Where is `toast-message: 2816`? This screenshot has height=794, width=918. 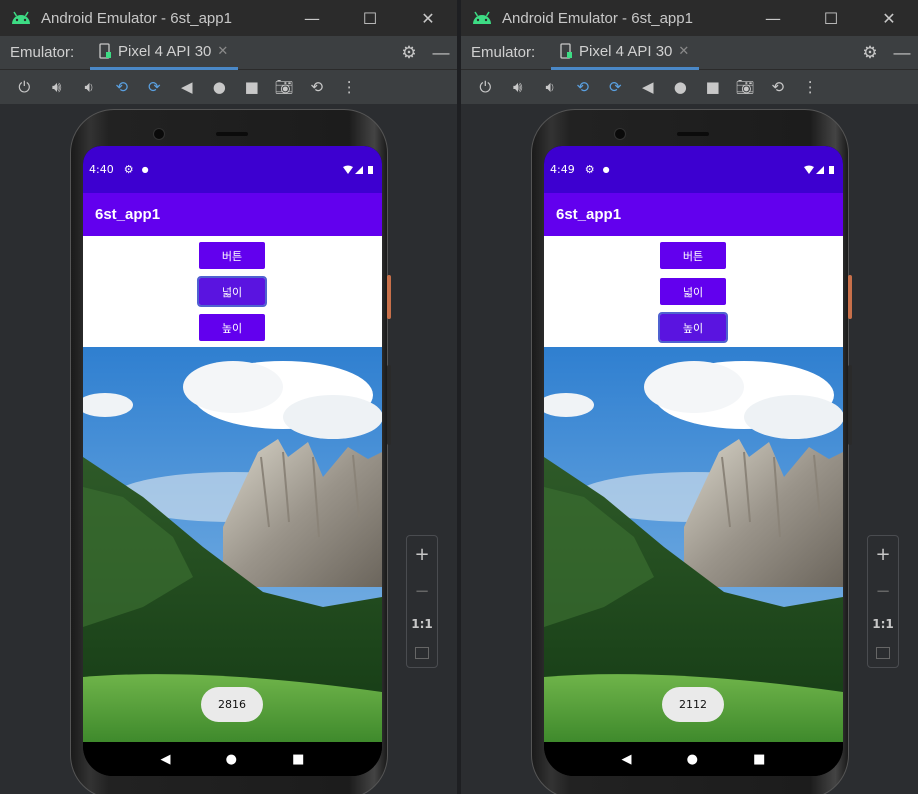
toast-message: 2816 is located at coordinates (232, 704).